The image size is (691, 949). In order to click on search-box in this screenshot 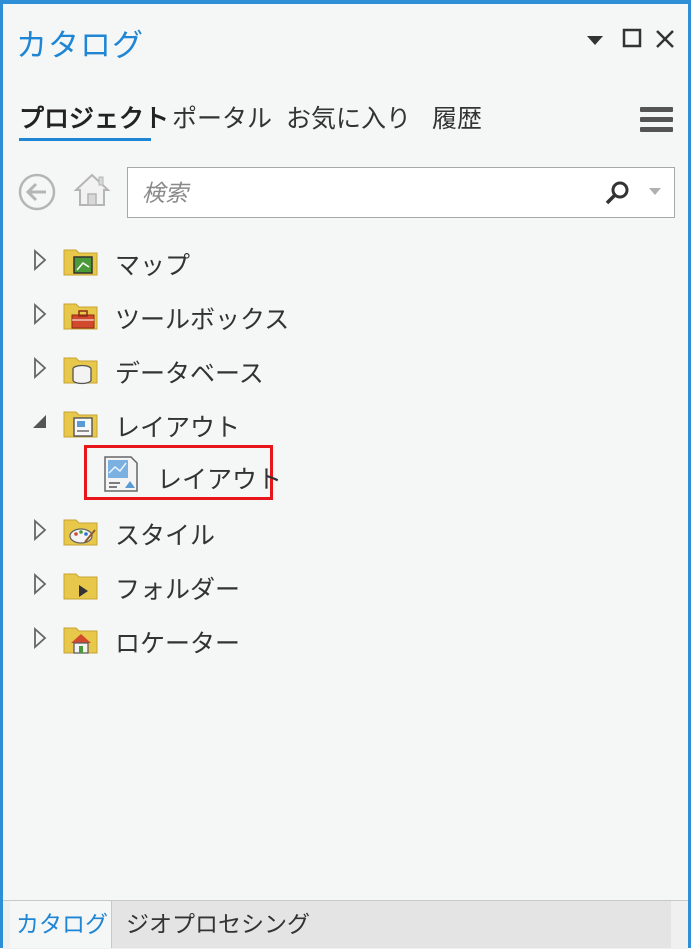, I will do `click(401, 192)`.